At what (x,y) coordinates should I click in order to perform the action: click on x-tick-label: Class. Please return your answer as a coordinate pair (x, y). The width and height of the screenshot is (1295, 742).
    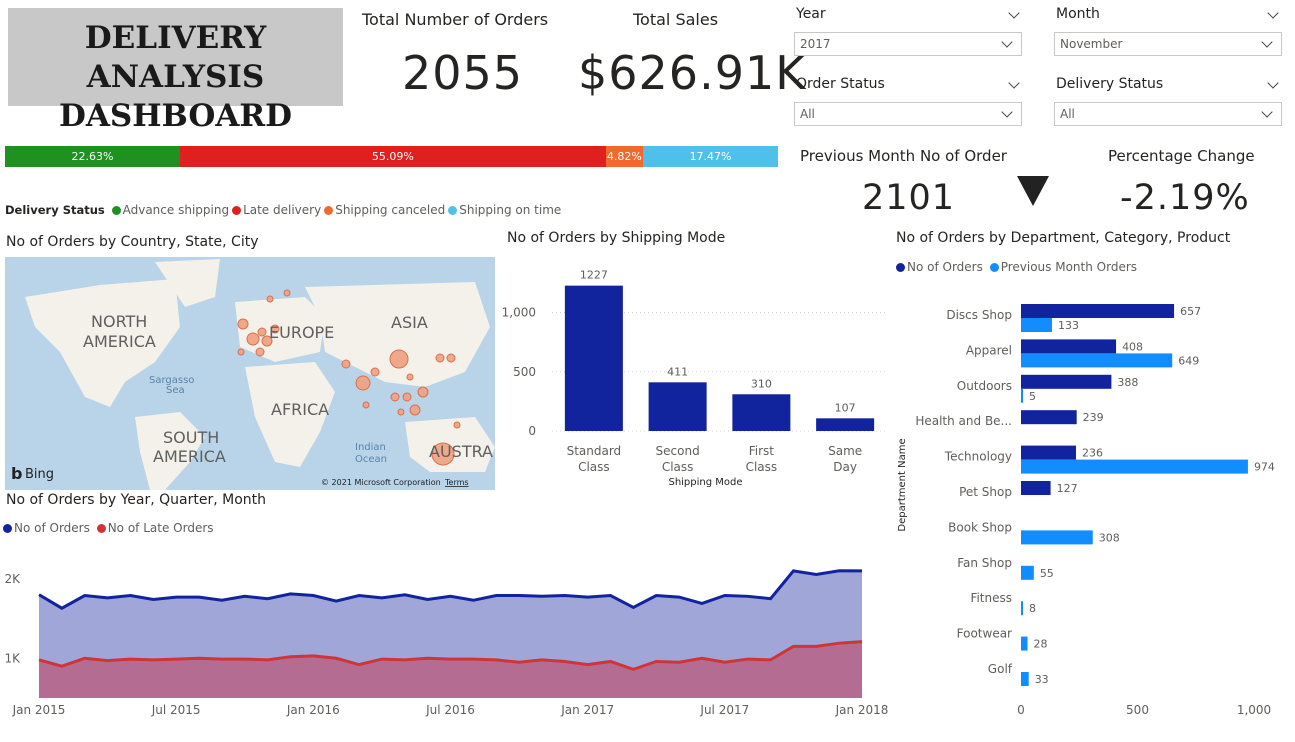
    Looking at the image, I should click on (594, 467).